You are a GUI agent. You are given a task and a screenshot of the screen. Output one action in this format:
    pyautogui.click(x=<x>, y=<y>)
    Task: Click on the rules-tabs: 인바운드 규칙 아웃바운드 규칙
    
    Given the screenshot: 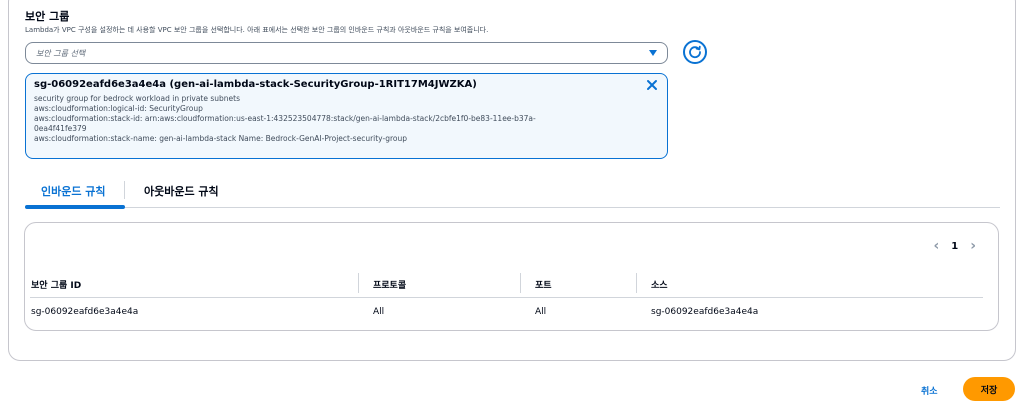 What is the action you would take?
    pyautogui.click(x=512, y=193)
    